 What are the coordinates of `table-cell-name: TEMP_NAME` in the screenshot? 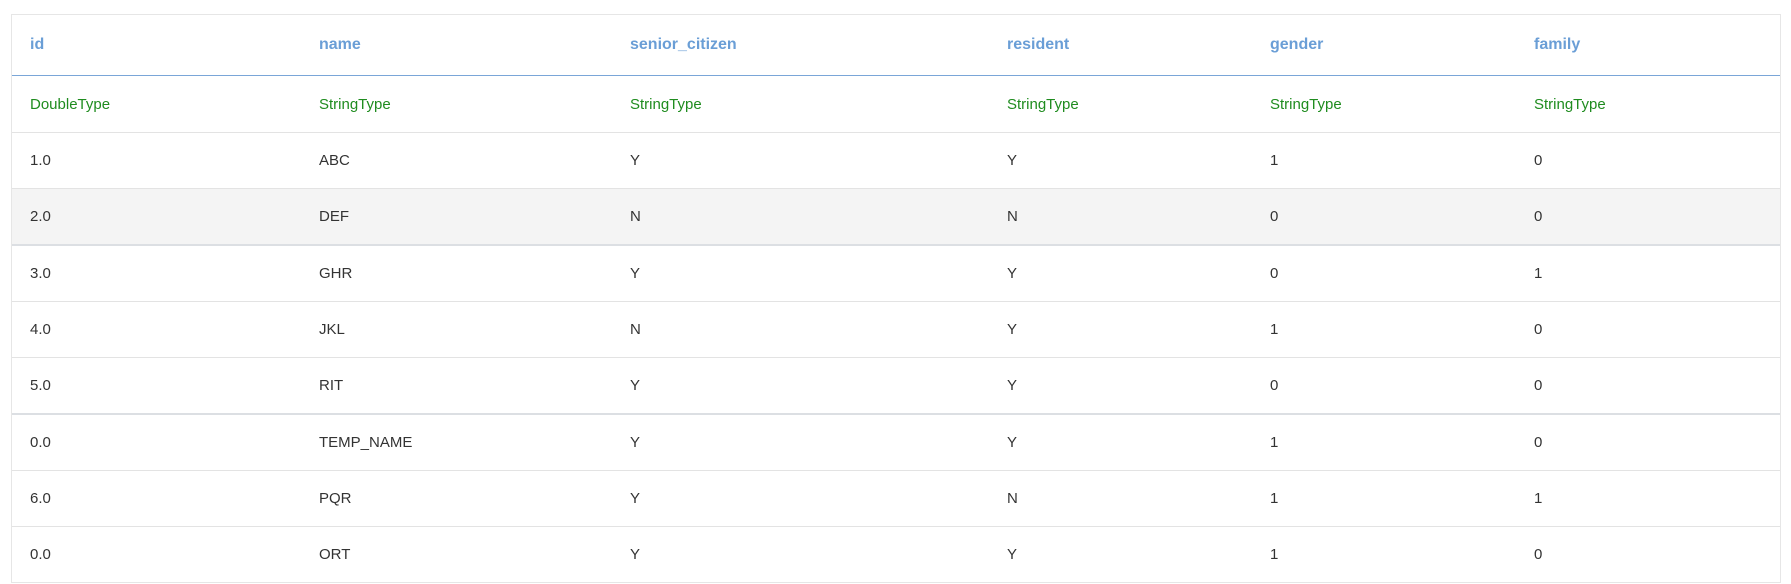 It's located at (456, 442).